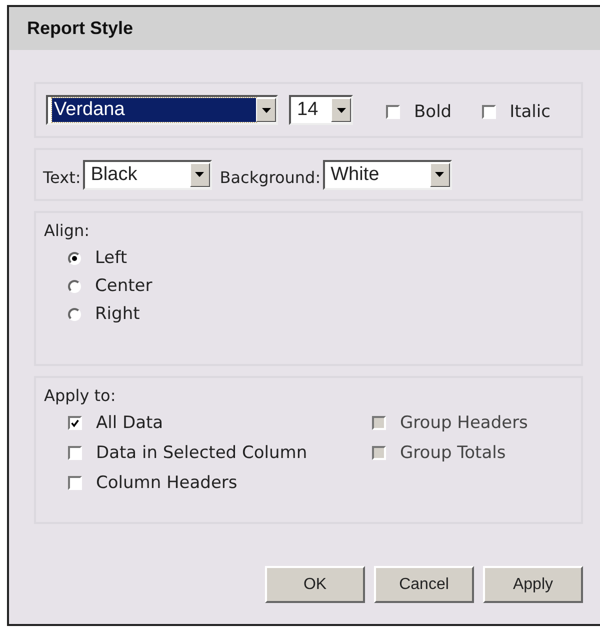 The width and height of the screenshot is (600, 628). Describe the element at coordinates (321, 110) in the screenshot. I see `size-dropdown: 14` at that location.